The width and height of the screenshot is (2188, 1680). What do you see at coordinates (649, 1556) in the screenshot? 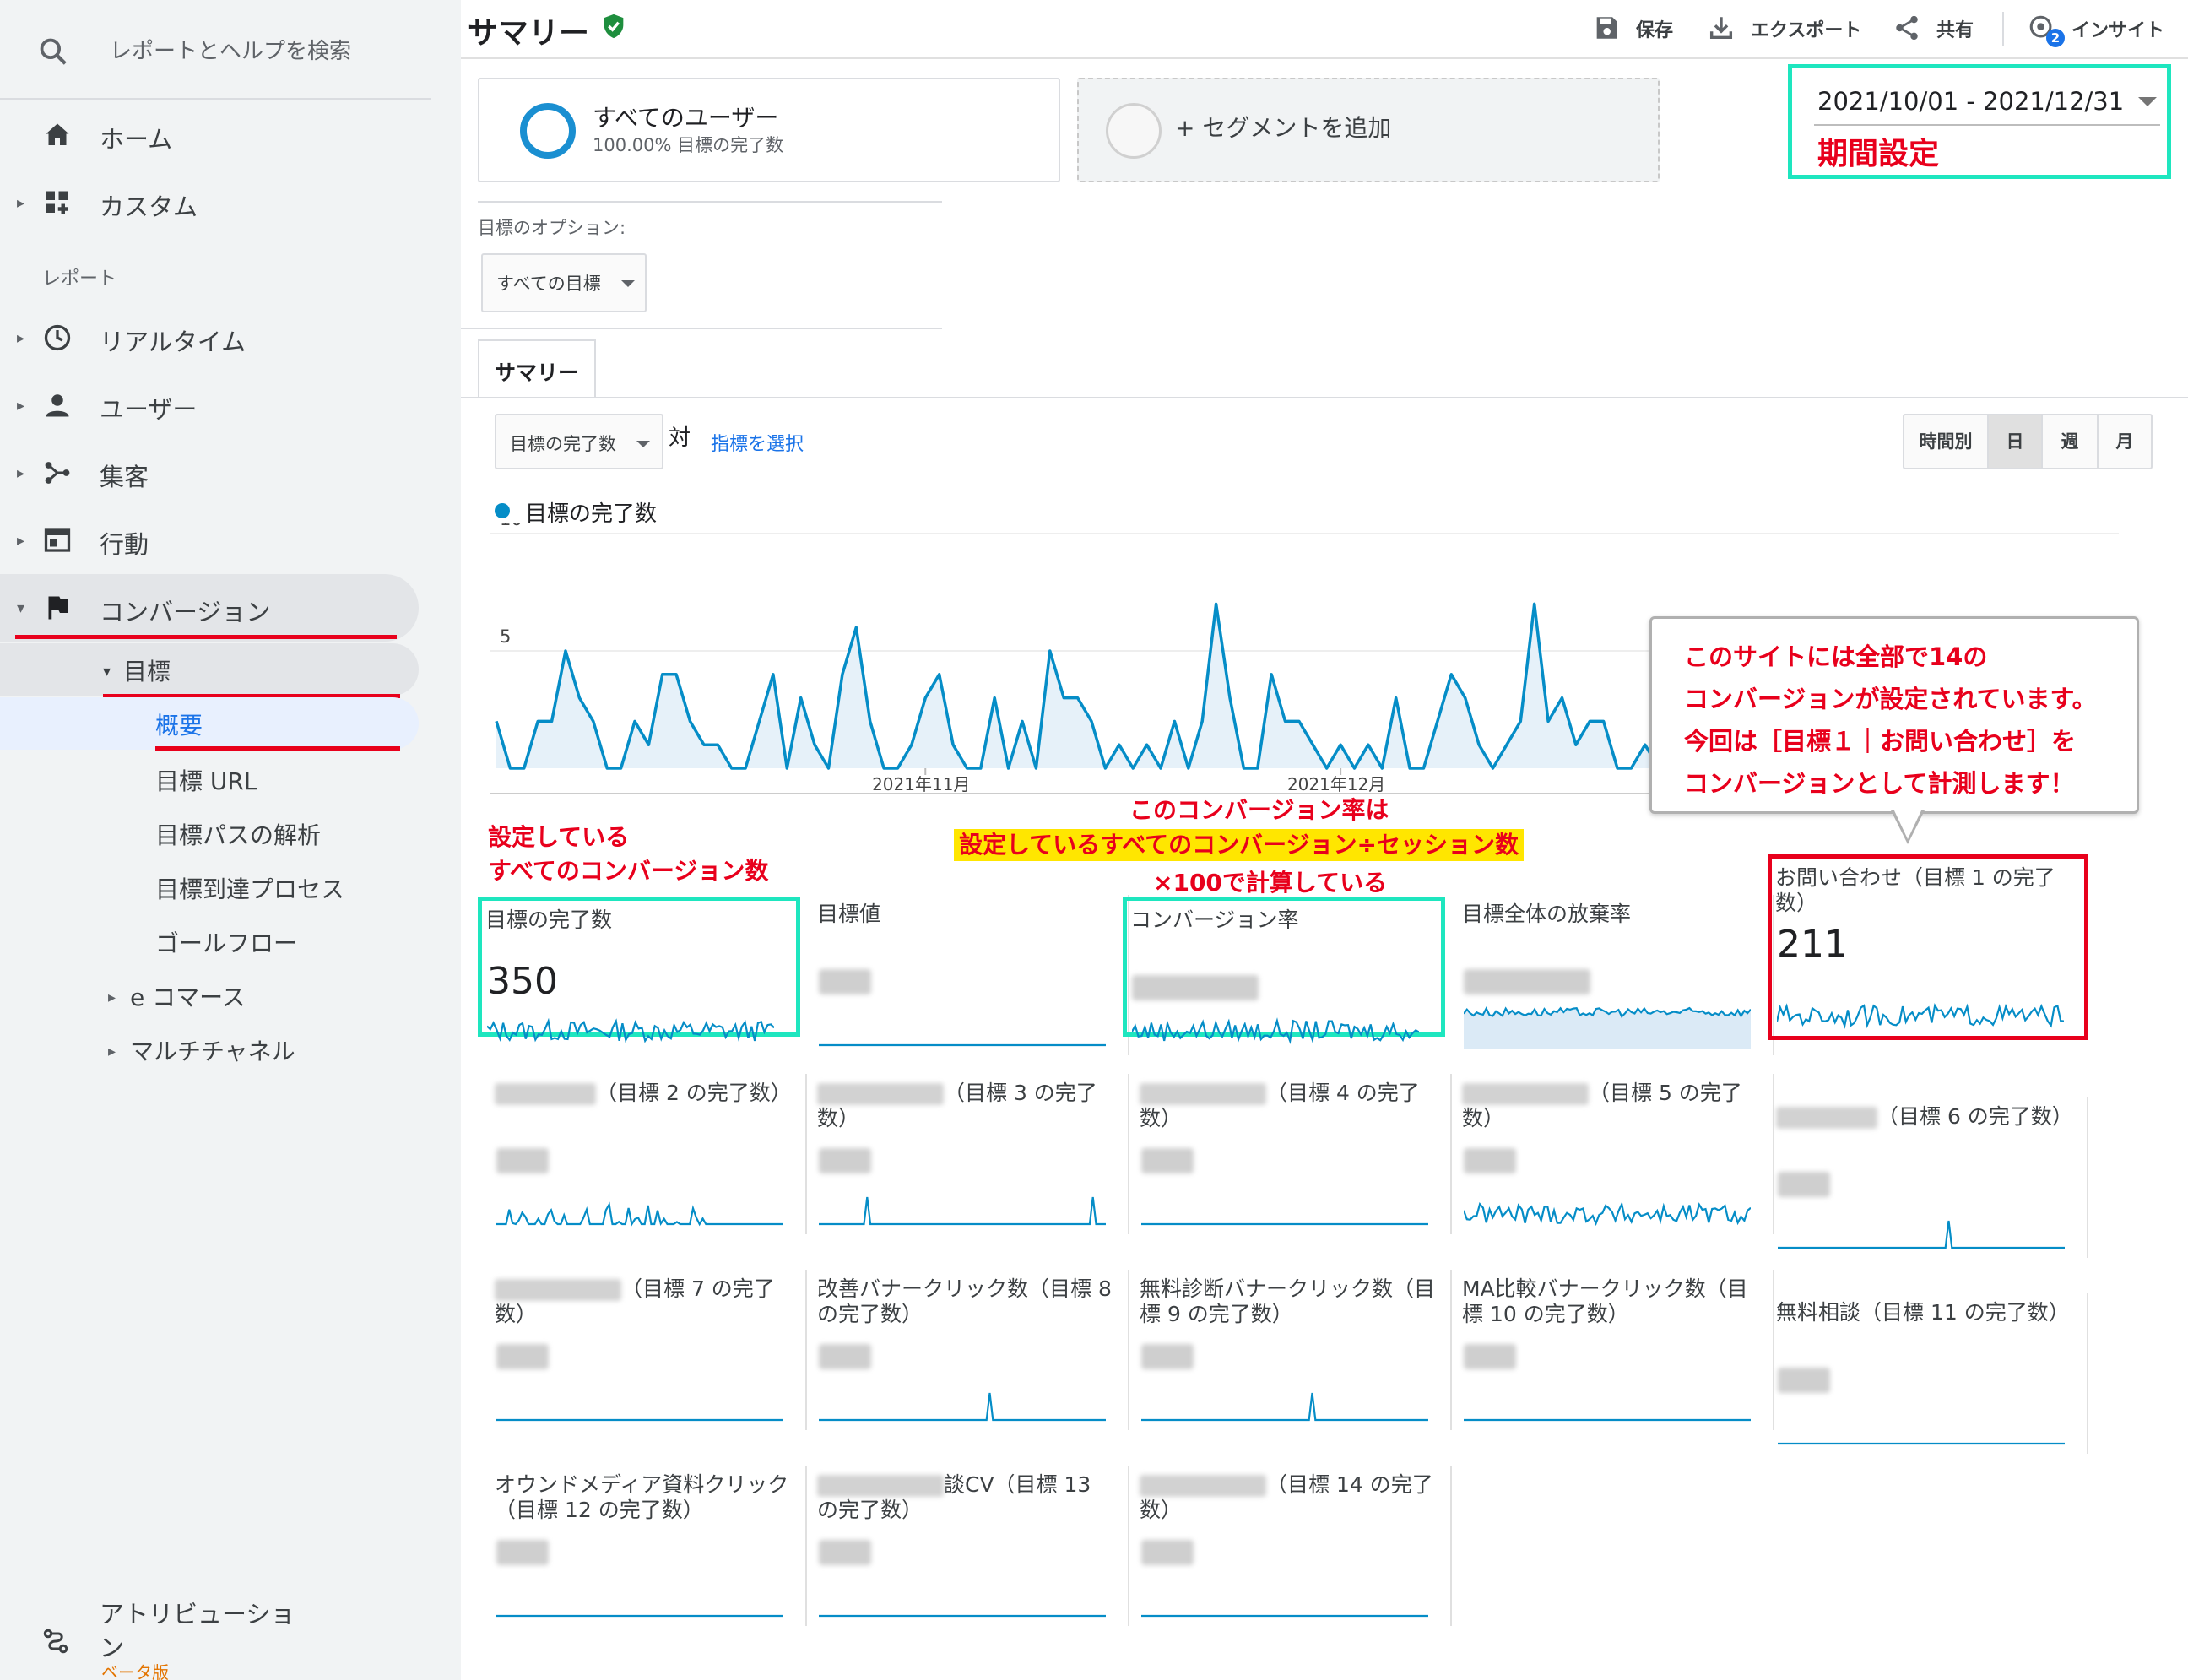
I see `scorecard: オウンドメディア資料クリック（目標 12 の完了数）` at bounding box center [649, 1556].